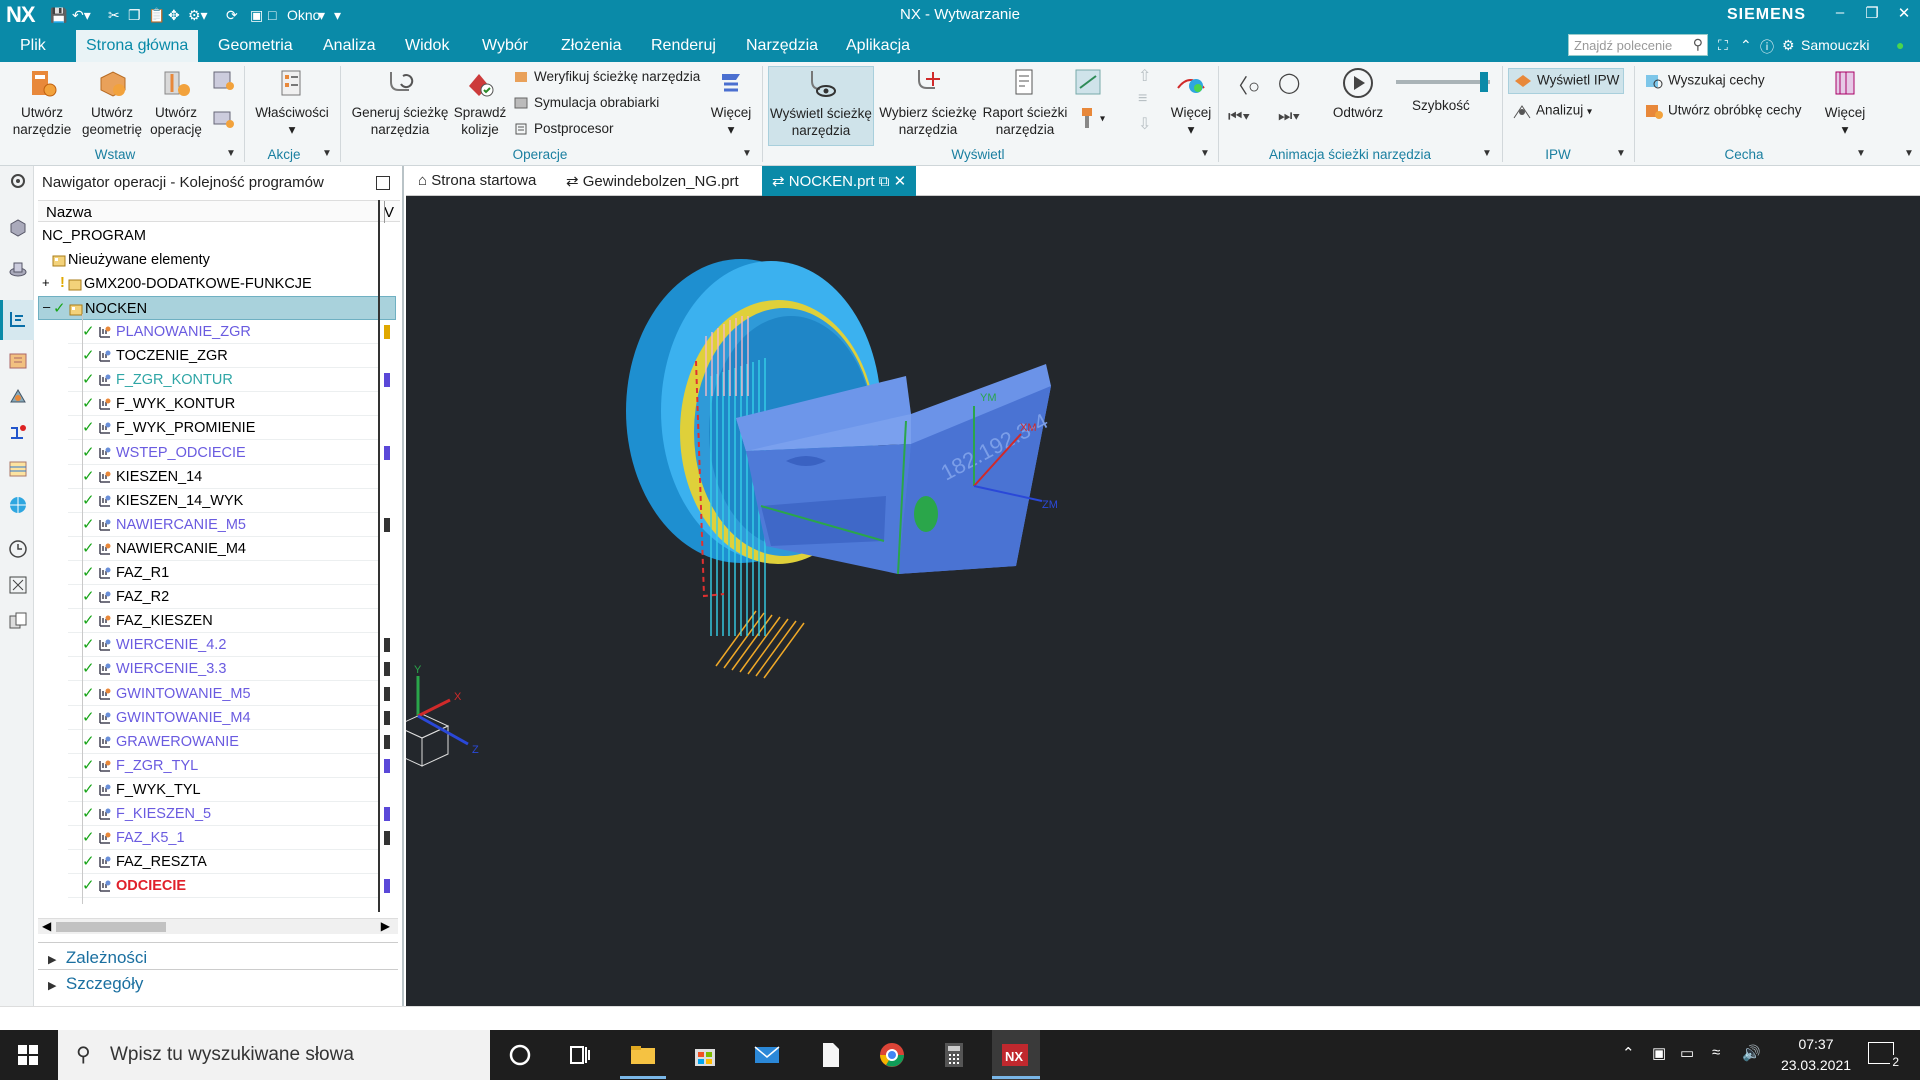  I want to click on machine-tool-navigator-icon, so click(18, 361).